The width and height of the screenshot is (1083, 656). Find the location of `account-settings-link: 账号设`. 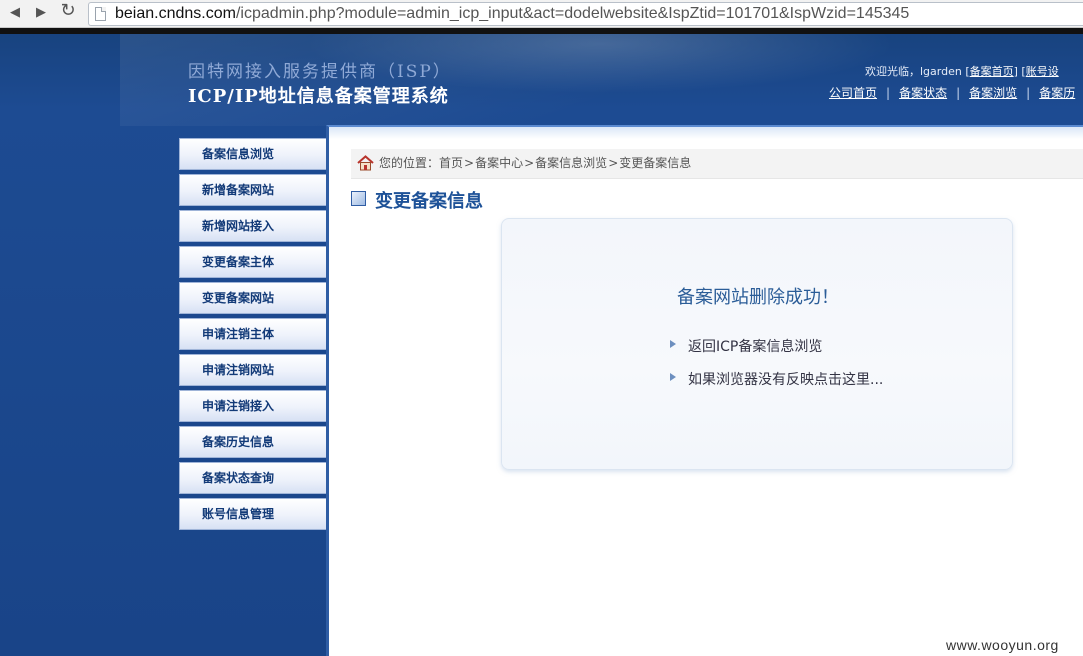

account-settings-link: 账号设 is located at coordinates (1042, 71).